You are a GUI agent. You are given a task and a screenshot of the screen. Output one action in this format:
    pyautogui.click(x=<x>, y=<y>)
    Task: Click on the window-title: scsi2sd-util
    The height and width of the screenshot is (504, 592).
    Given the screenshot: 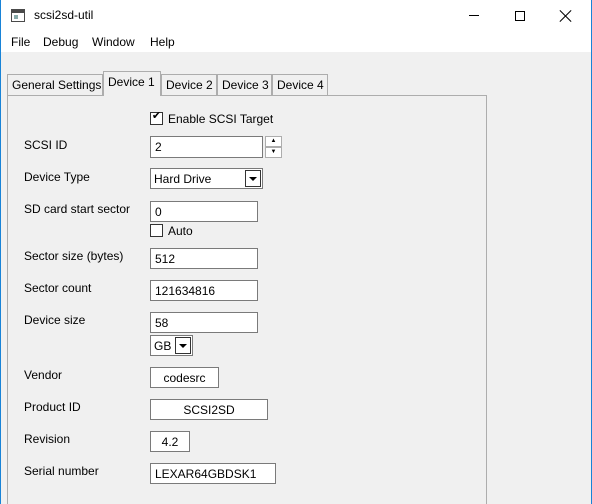 What is the action you would take?
    pyautogui.click(x=64, y=15)
    